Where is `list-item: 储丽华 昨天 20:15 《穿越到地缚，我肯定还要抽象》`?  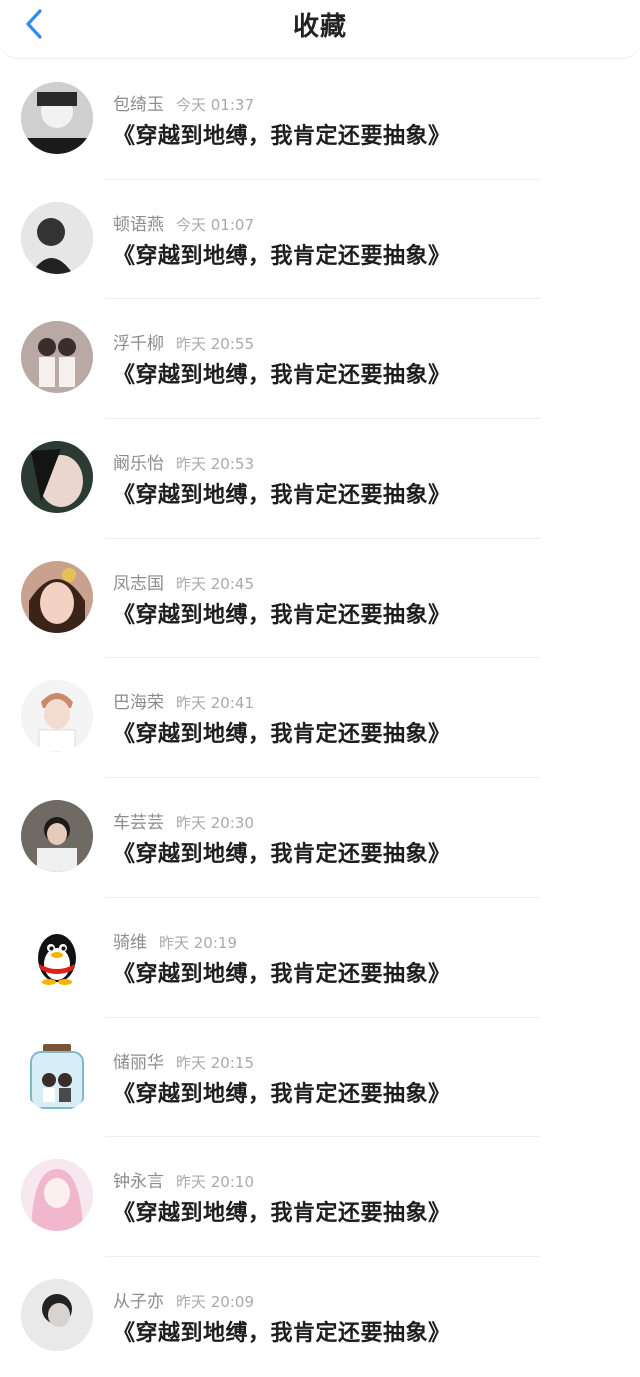 list-item: 储丽华 昨天 20:15 《穿越到地缚，我肯定还要抽象》 is located at coordinates (320, 1078).